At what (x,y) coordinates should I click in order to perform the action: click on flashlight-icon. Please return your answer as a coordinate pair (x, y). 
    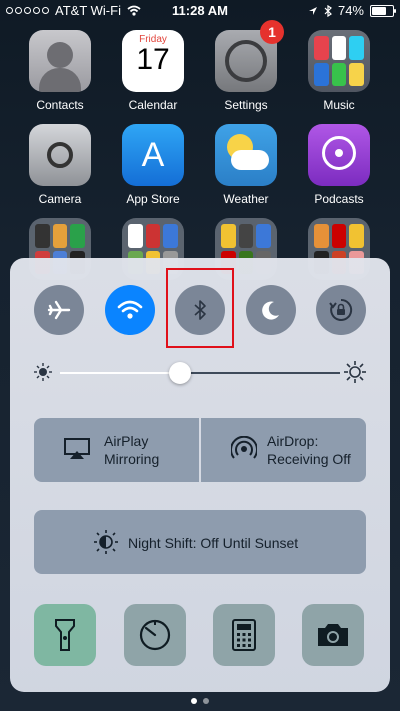
    Looking at the image, I should click on (65, 635).